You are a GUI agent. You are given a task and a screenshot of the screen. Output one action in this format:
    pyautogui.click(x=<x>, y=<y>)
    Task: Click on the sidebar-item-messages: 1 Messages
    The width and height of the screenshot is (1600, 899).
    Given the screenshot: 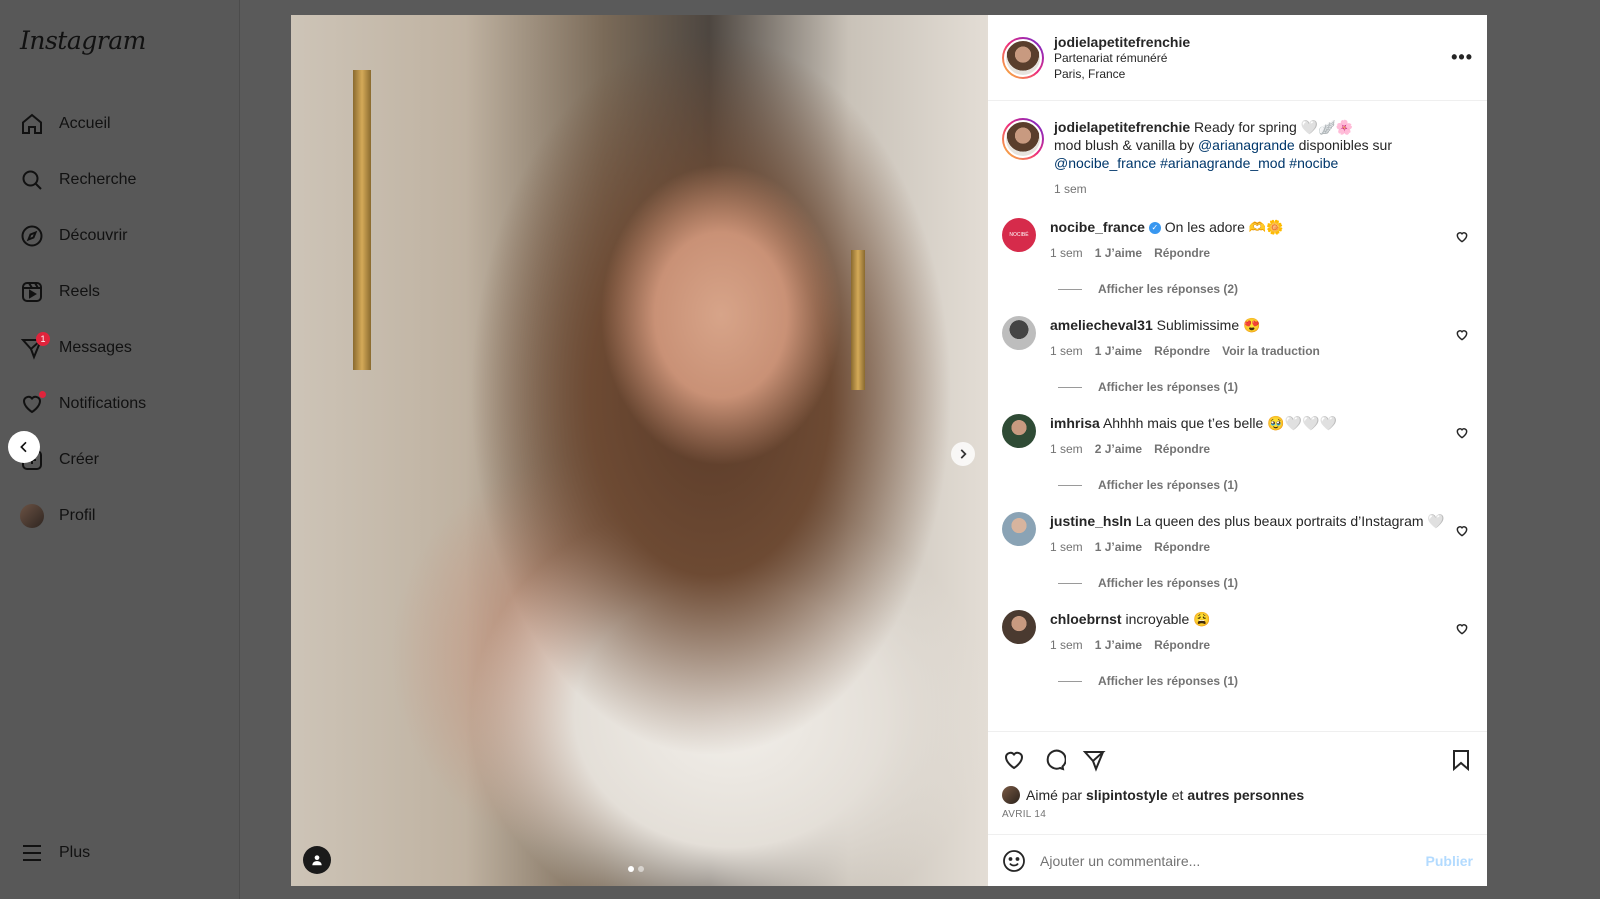 What is the action you would take?
    pyautogui.click(x=120, y=348)
    